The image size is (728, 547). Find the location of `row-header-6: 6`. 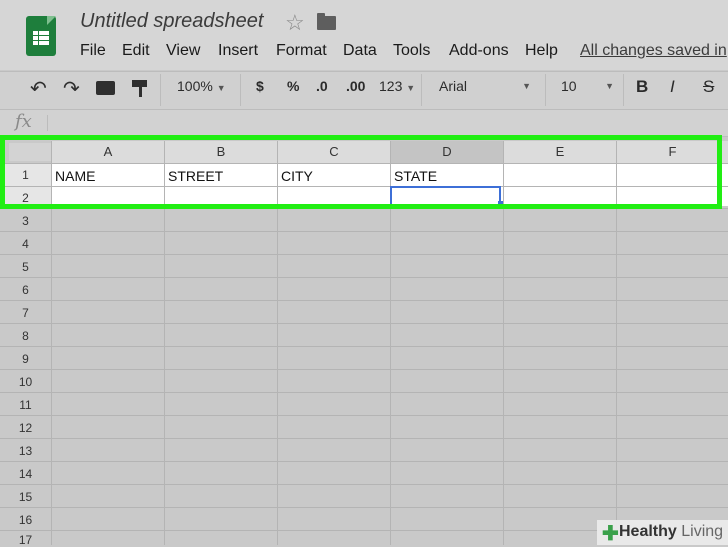

row-header-6: 6 is located at coordinates (25, 290).